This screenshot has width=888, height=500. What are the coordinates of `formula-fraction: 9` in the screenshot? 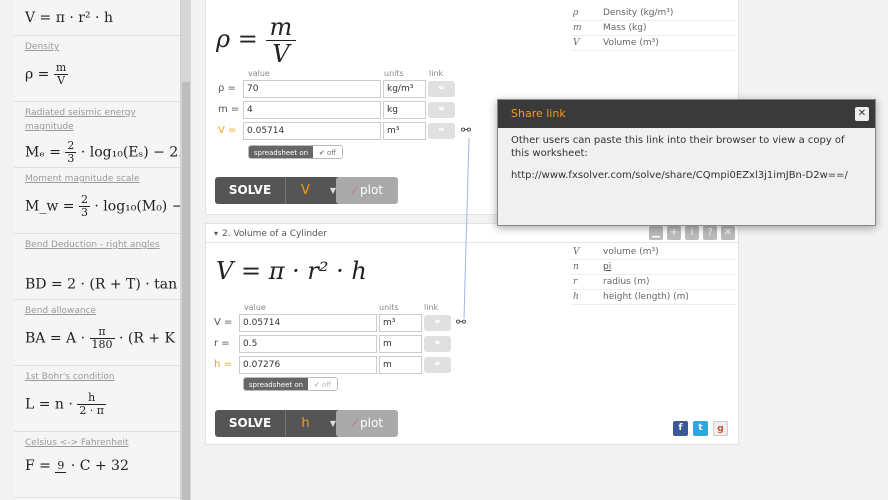 It's located at (61, 465).